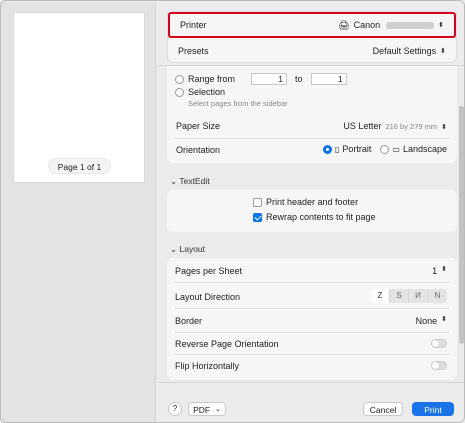 This screenshot has width=465, height=423. Describe the element at coordinates (344, 24) in the screenshot. I see `printer-icon: 🖨` at that location.